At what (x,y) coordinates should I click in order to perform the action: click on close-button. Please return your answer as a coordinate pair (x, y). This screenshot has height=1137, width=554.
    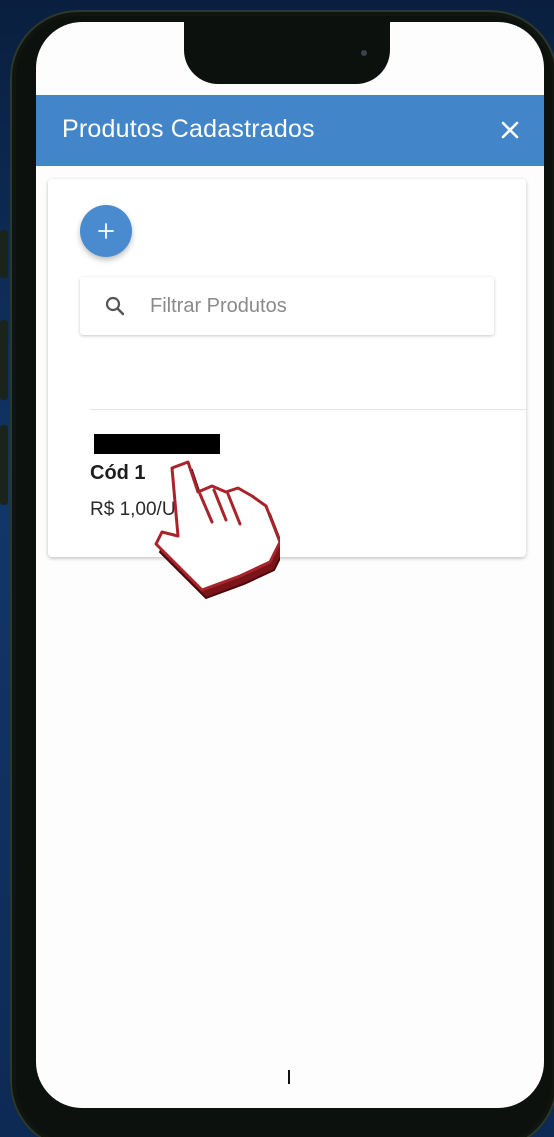
    Looking at the image, I should click on (510, 130).